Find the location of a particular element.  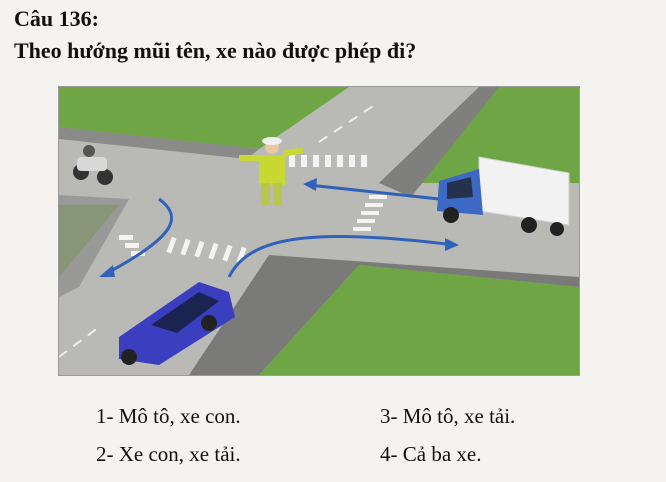

answer-option-2: 2- Xe con, xe tải. is located at coordinates (168, 454).